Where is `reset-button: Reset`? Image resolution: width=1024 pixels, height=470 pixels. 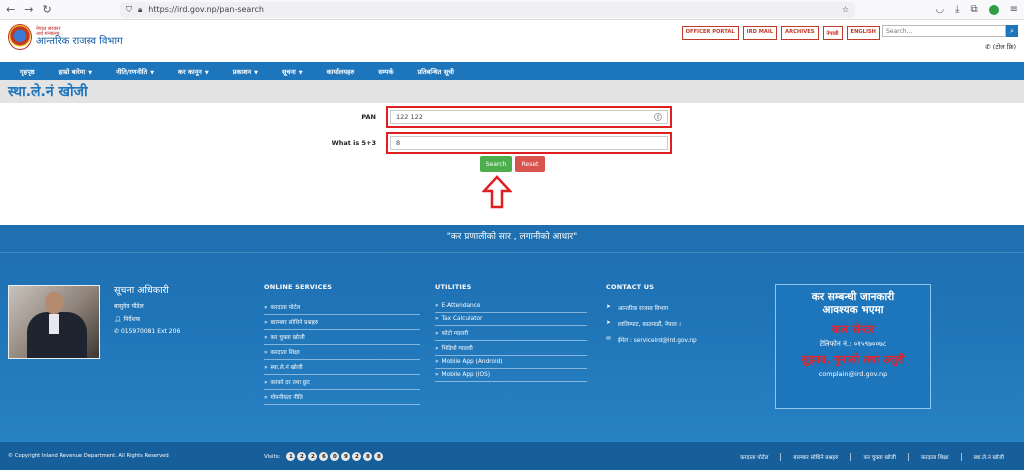
reset-button: Reset is located at coordinates (530, 164).